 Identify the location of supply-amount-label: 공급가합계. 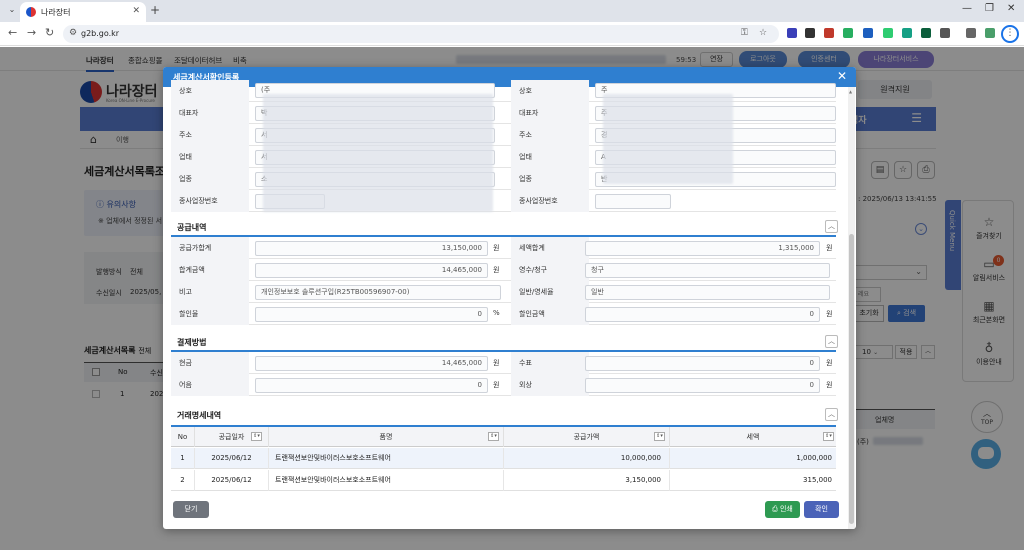
(210, 248).